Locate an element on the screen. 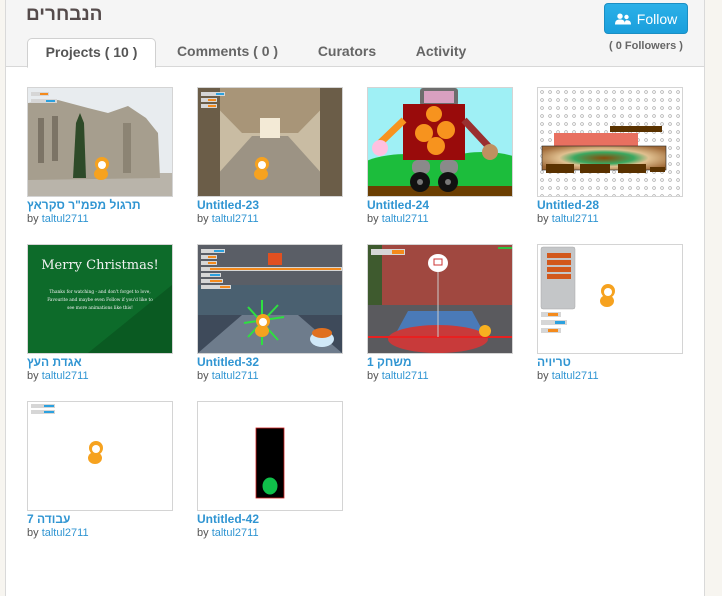 The image size is (722, 596). christmas-card-heading: Merry Christmas! is located at coordinates (99, 265).